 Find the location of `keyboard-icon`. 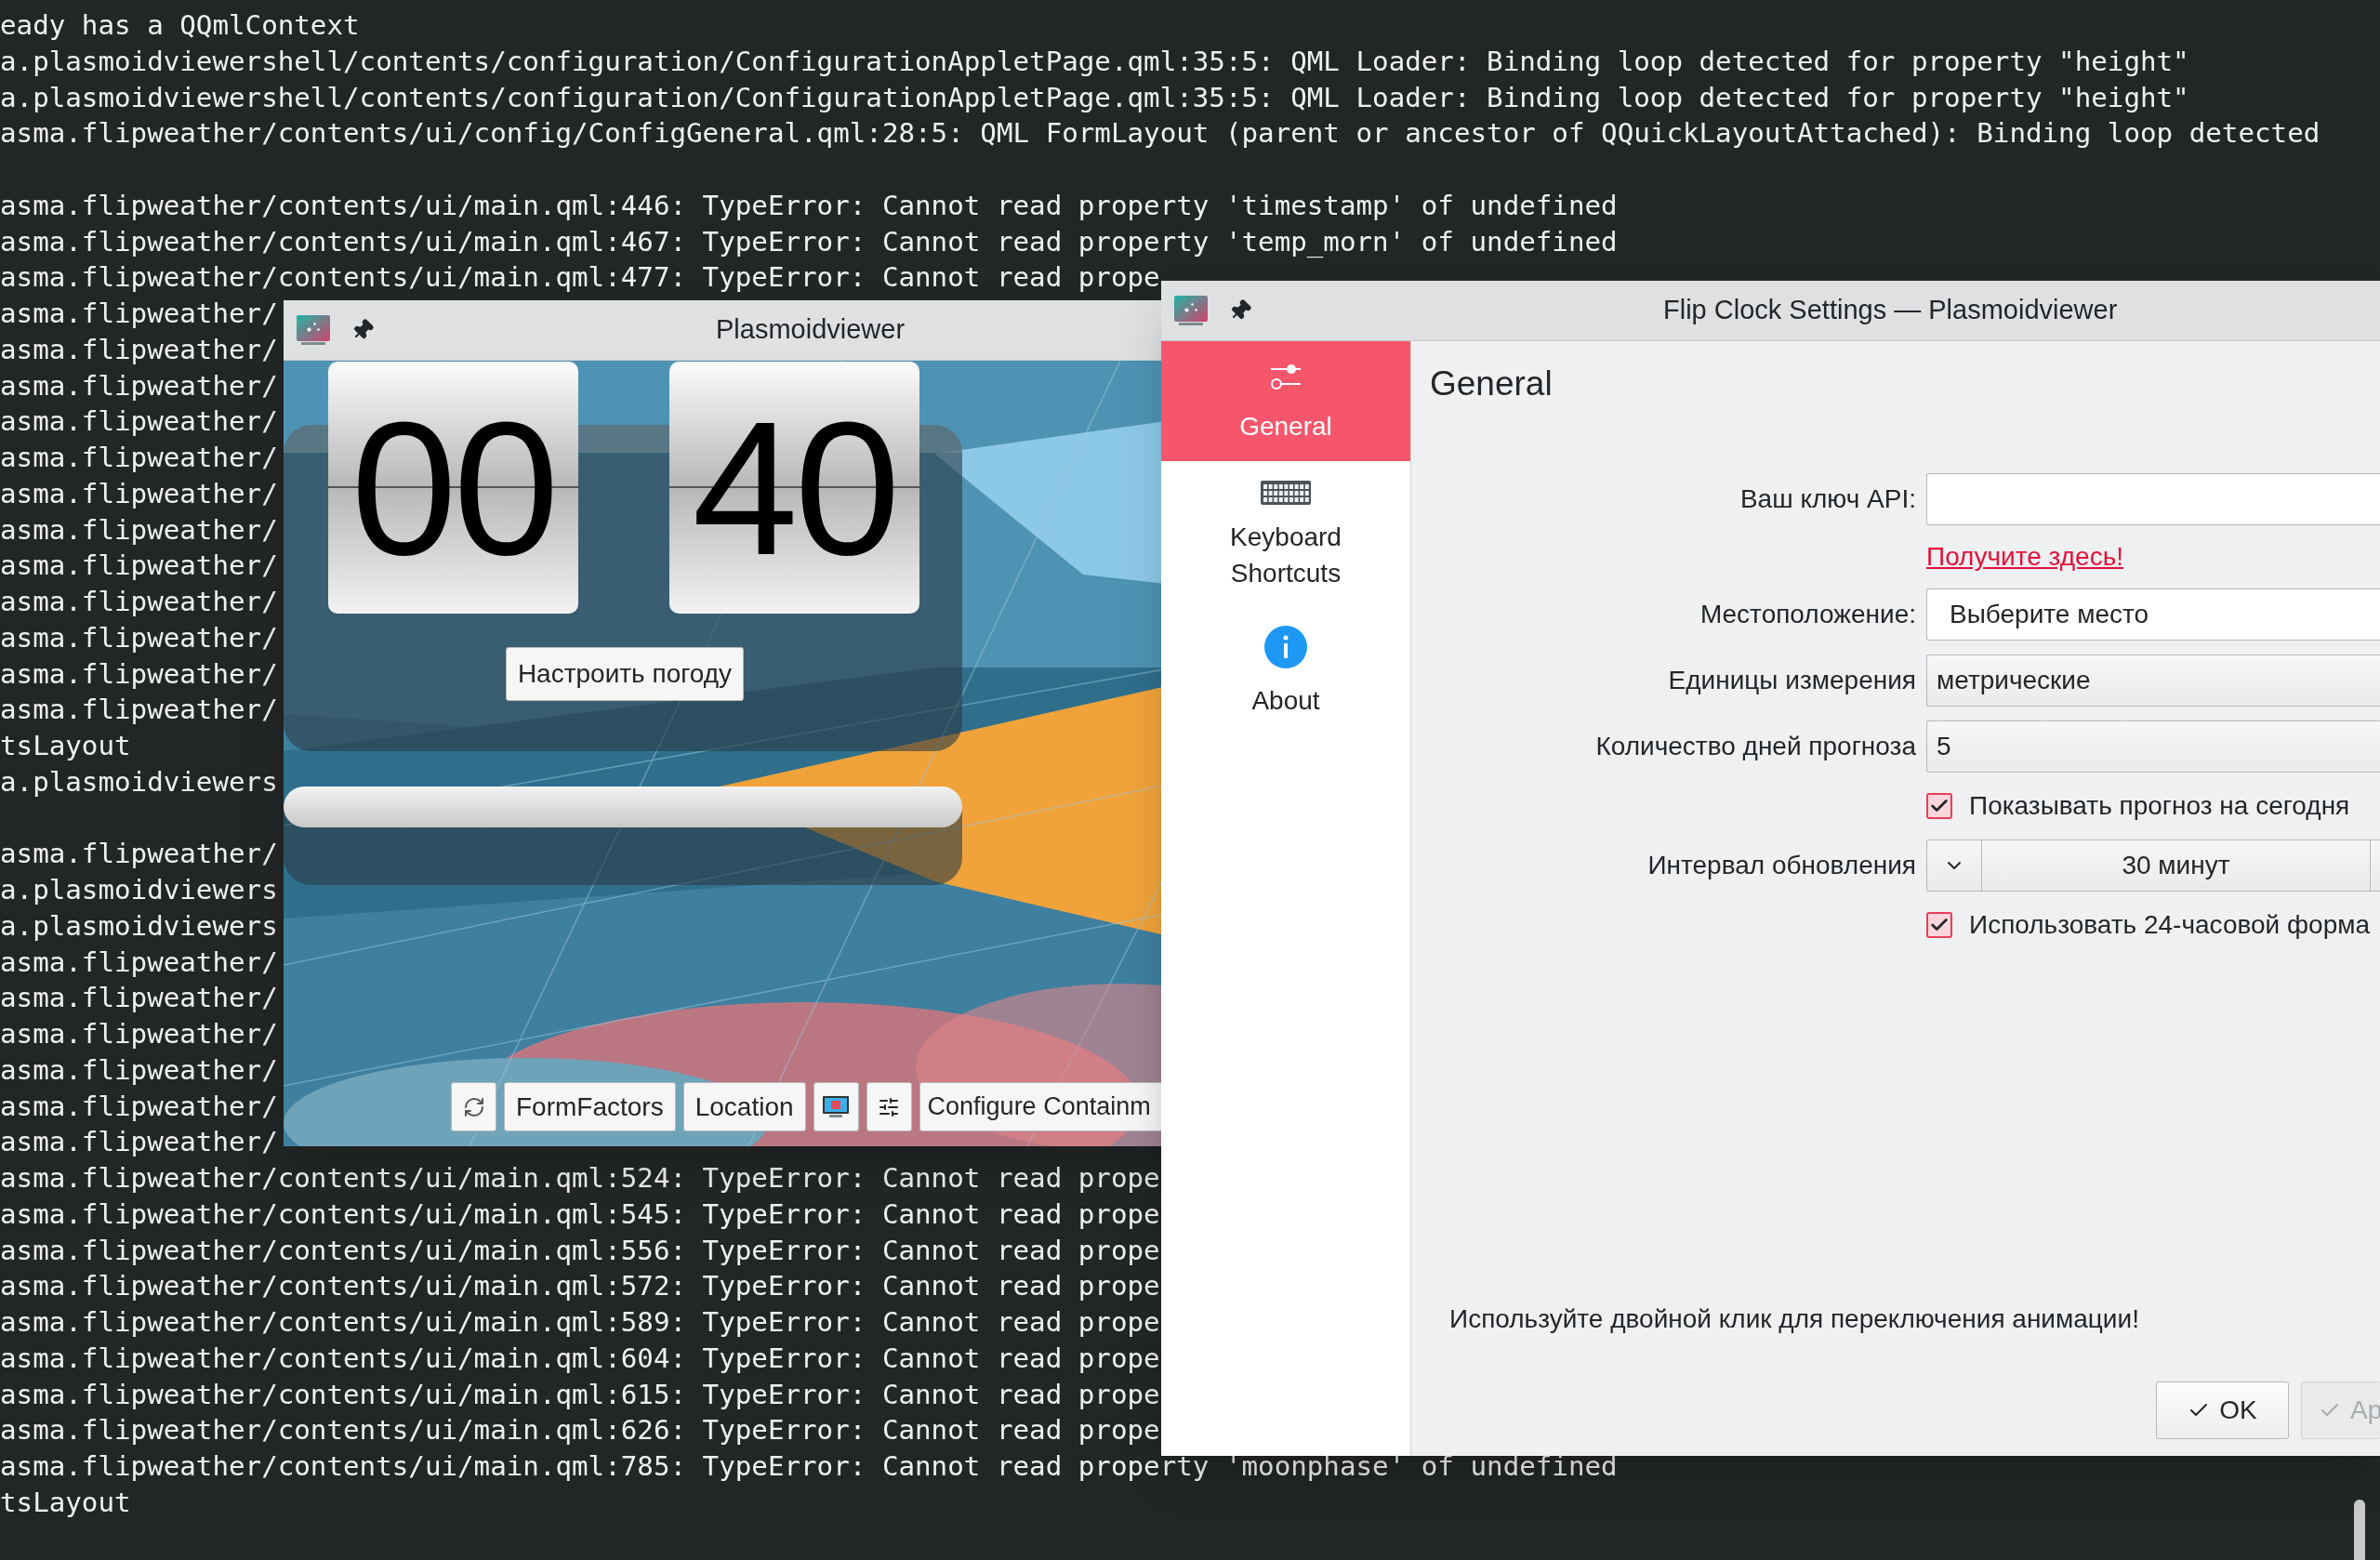

keyboard-icon is located at coordinates (1286, 492).